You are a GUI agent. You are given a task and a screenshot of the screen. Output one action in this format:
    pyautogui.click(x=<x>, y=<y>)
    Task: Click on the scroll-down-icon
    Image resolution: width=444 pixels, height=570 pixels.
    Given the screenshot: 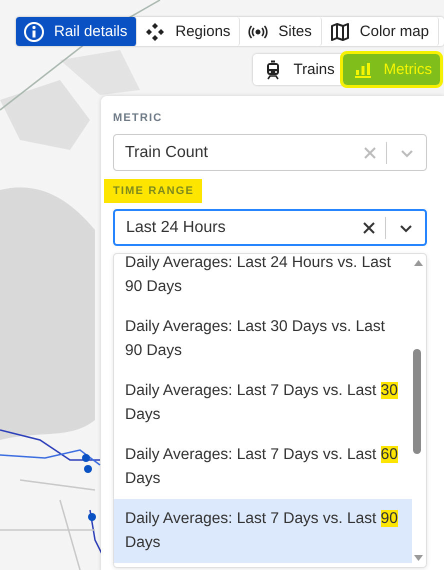 What is the action you would take?
    pyautogui.click(x=418, y=558)
    